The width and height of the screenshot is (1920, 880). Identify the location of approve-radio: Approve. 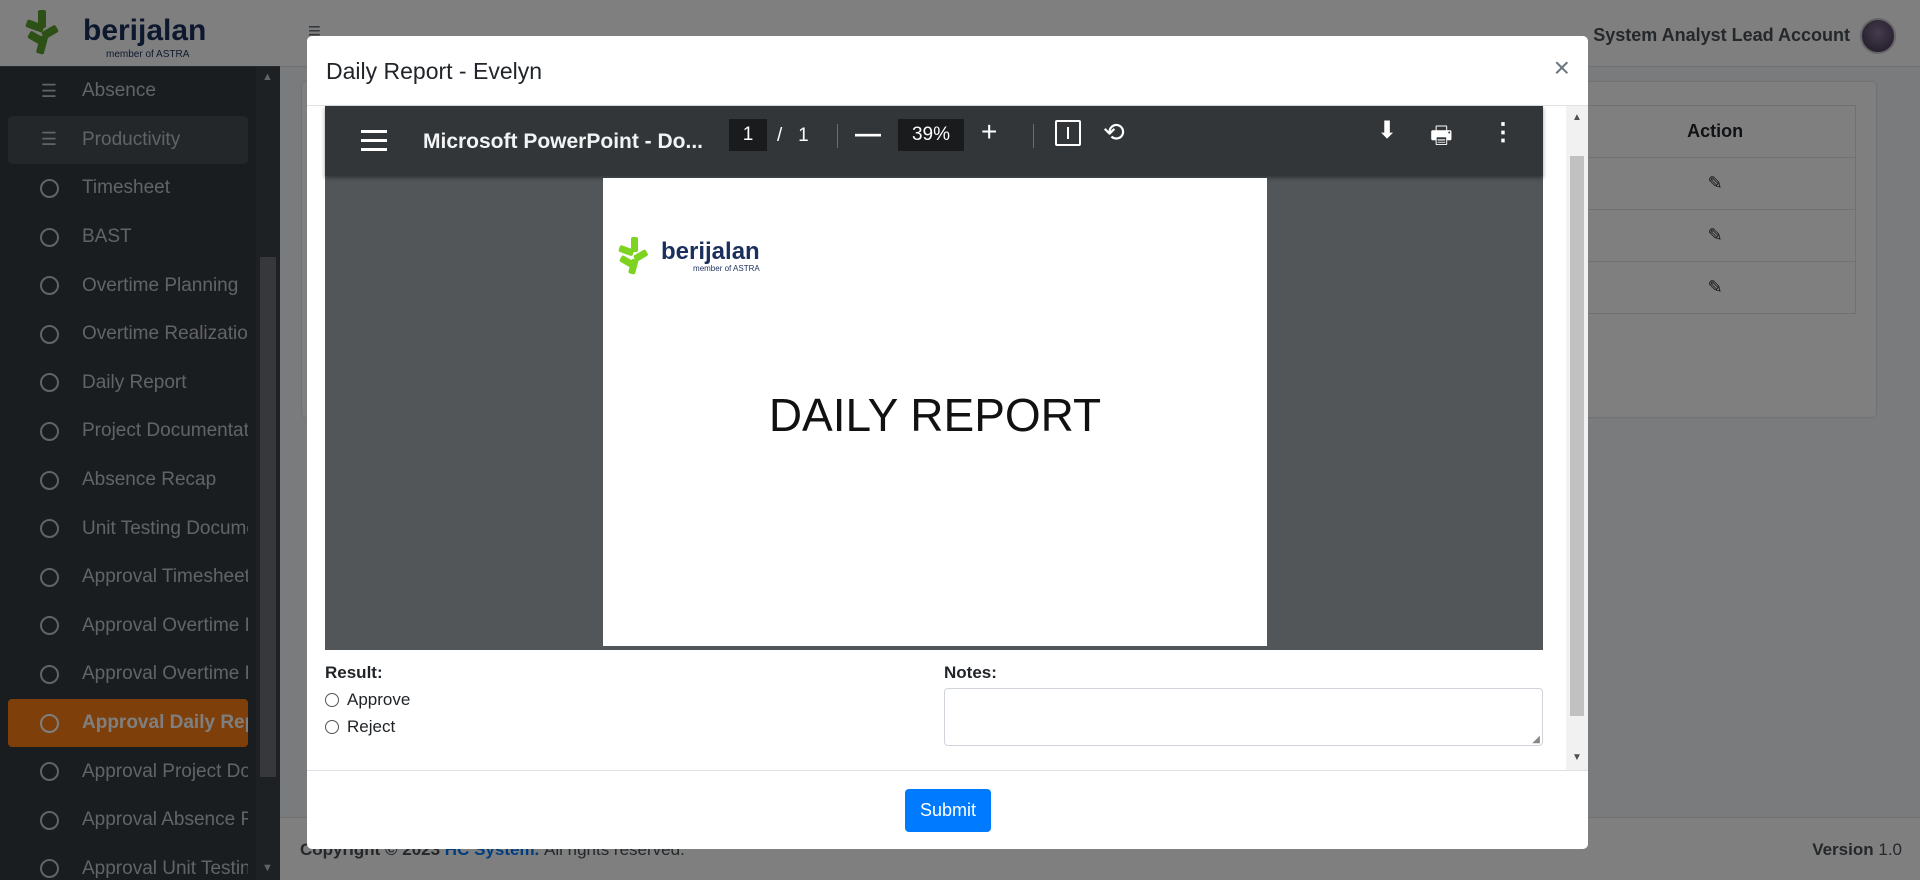
(367, 700).